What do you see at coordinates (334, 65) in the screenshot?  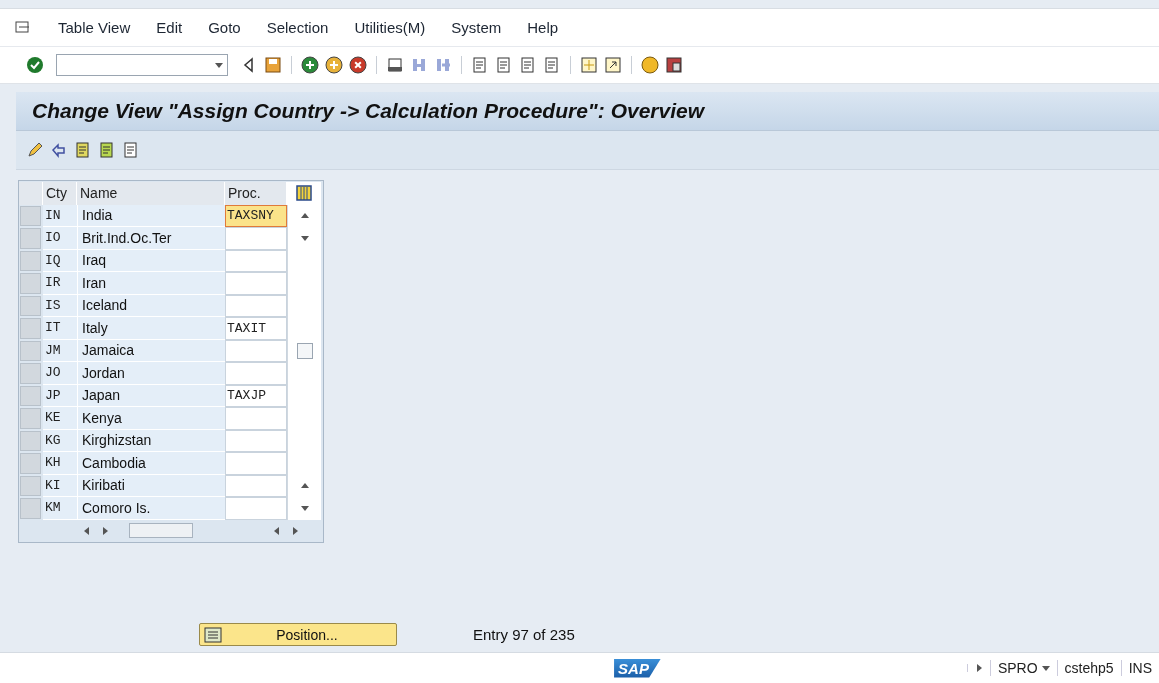 I see `exit-icon` at bounding box center [334, 65].